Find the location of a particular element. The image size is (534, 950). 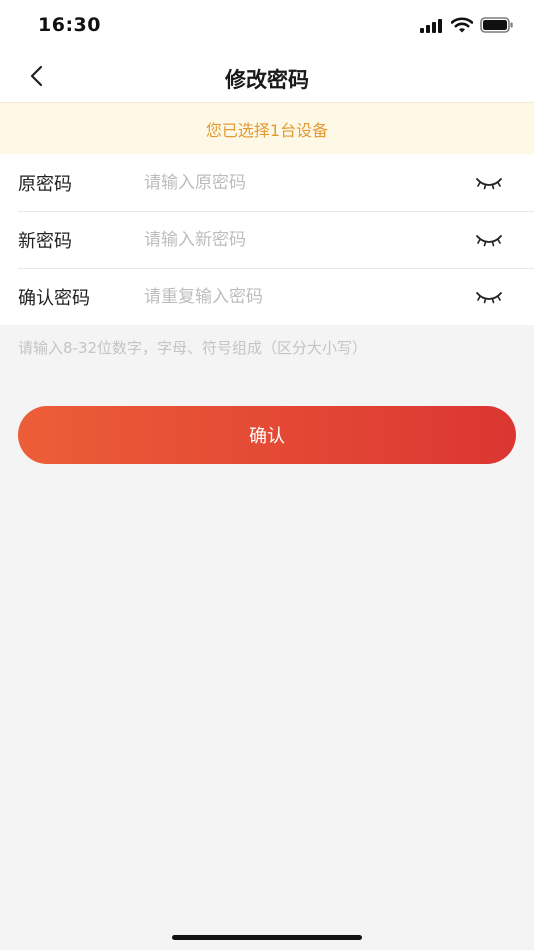

confirm-button: 确认 is located at coordinates (267, 435).